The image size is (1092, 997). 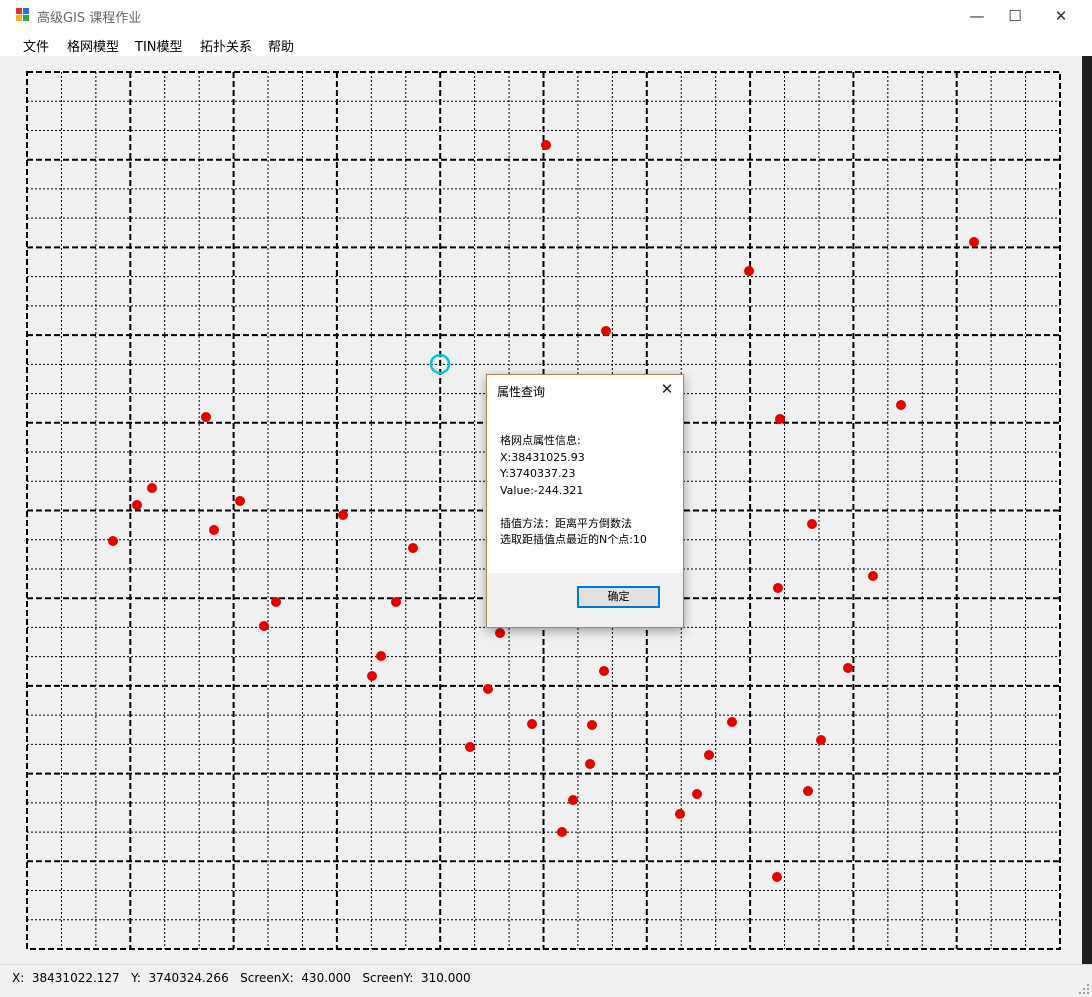 What do you see at coordinates (36, 45) in the screenshot?
I see `menu-file: 文件` at bounding box center [36, 45].